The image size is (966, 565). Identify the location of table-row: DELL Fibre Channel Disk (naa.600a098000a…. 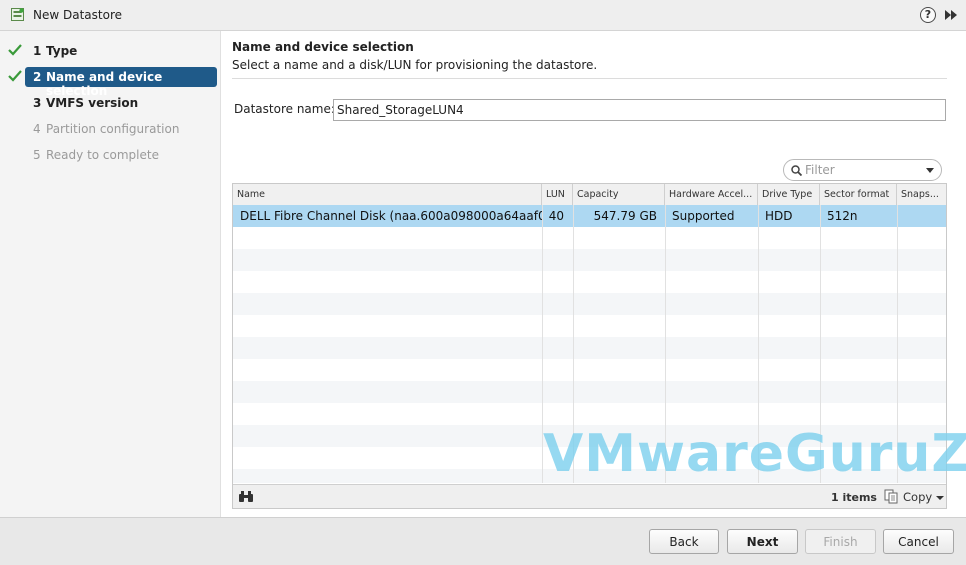
(589, 216).